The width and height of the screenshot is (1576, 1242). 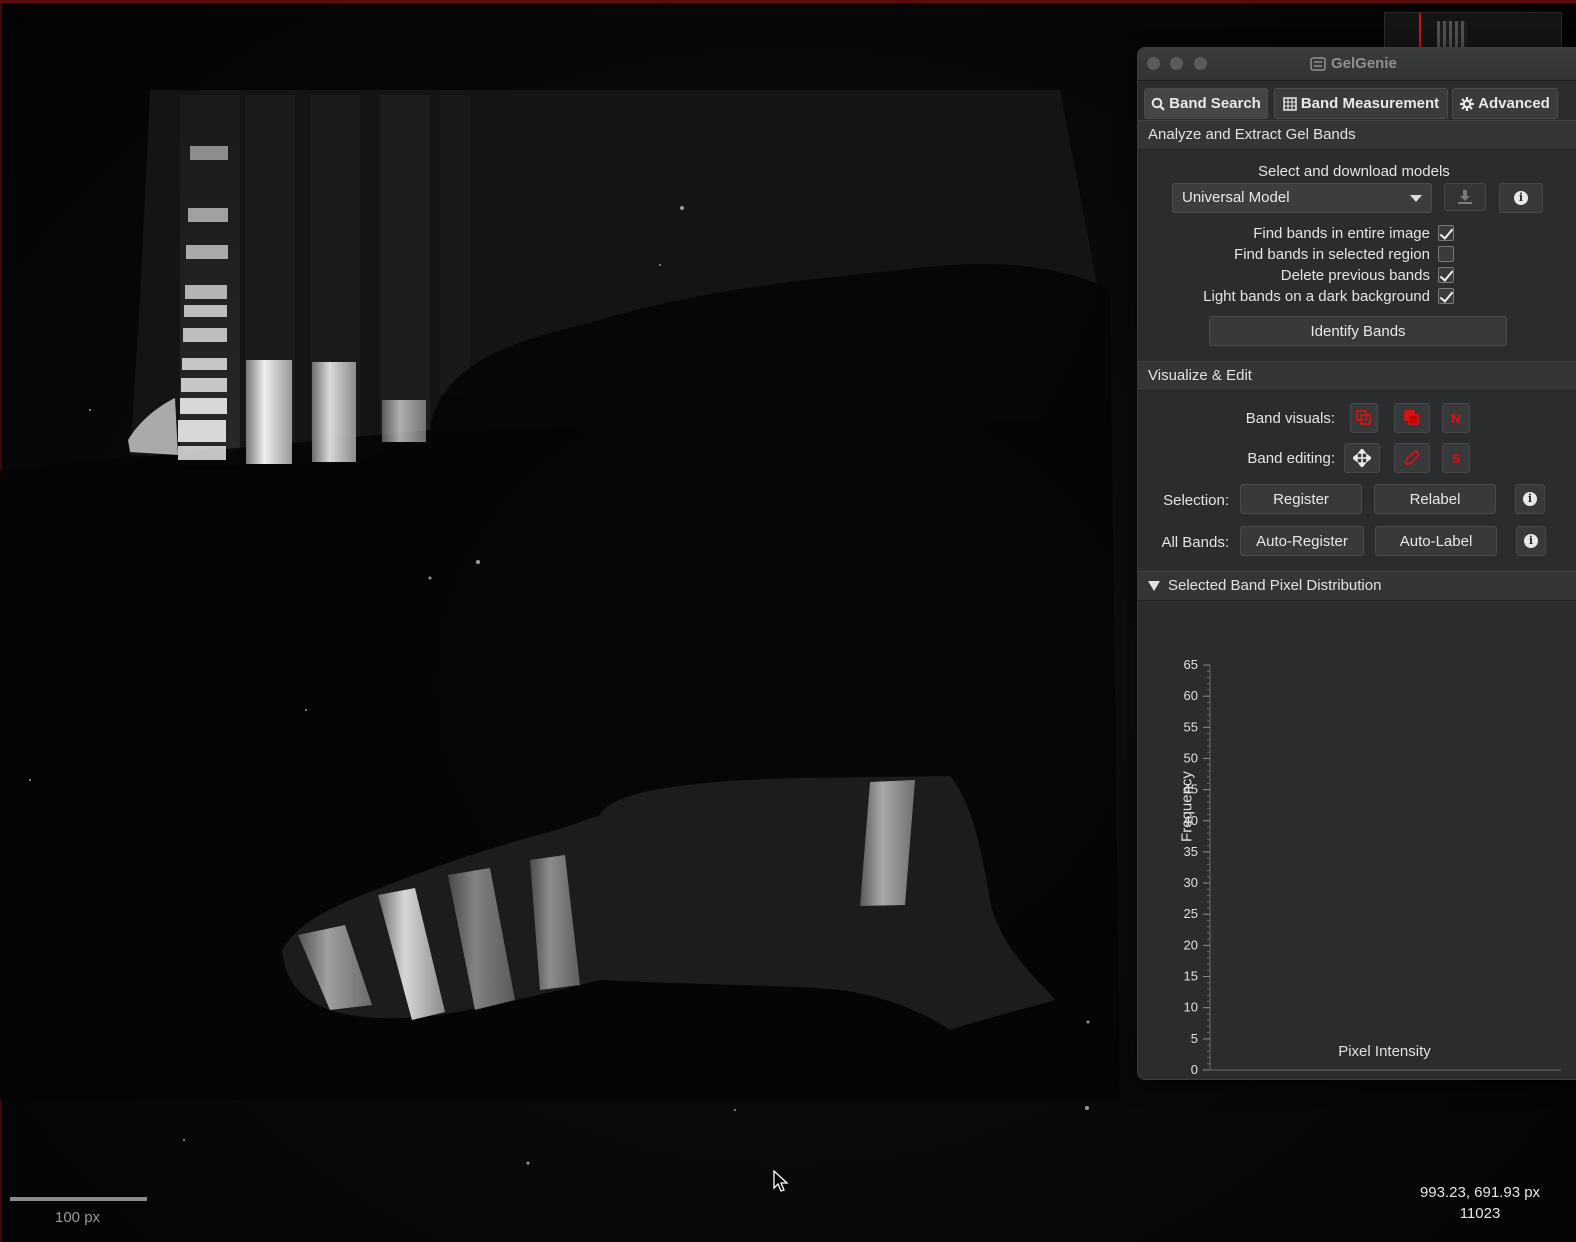 What do you see at coordinates (1187, 806) in the screenshot?
I see `chart-y-axis-label: Frequency` at bounding box center [1187, 806].